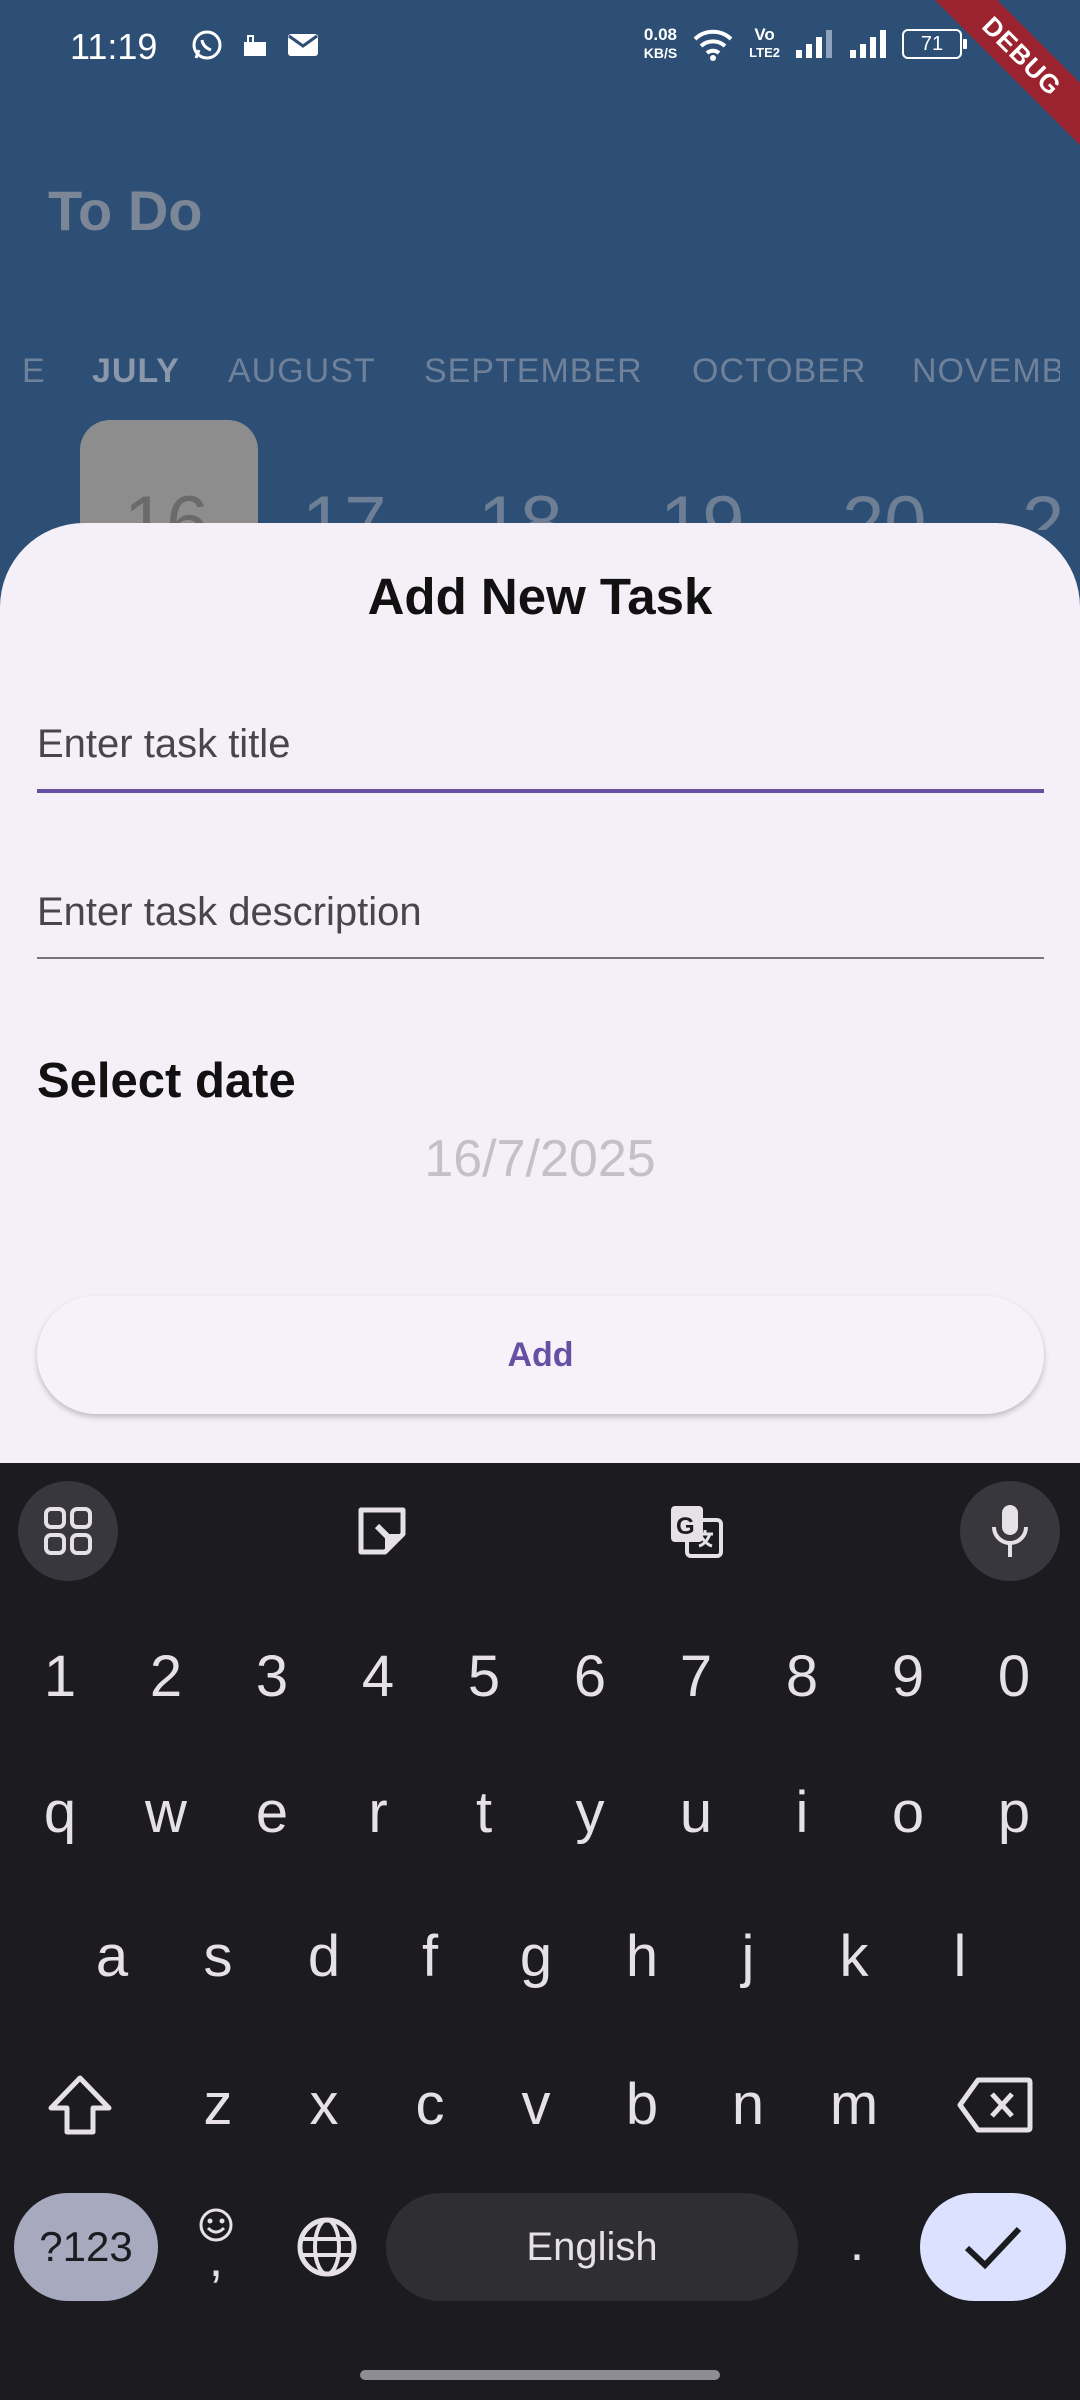 This screenshot has width=1080, height=2400. I want to click on key-g: g, so click(536, 1957).